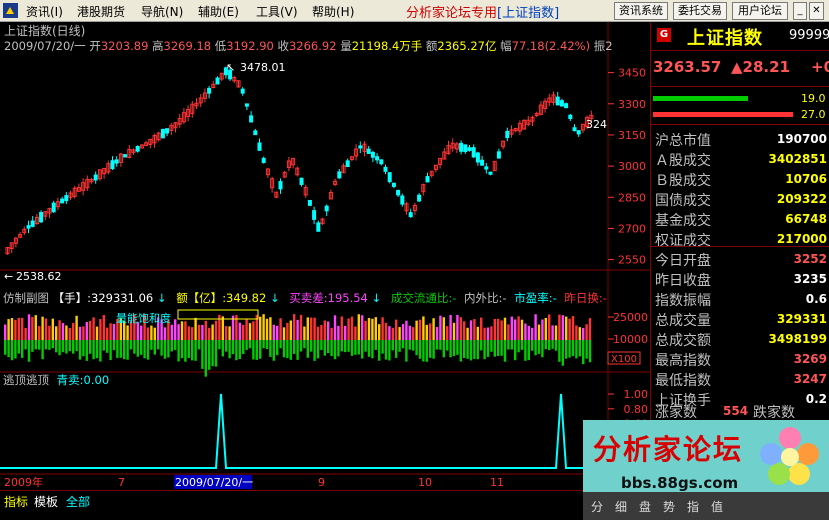 This screenshot has width=829, height=520. What do you see at coordinates (101, 11) in the screenshot?
I see `menu-hk-futures: 港股期货` at bounding box center [101, 11].